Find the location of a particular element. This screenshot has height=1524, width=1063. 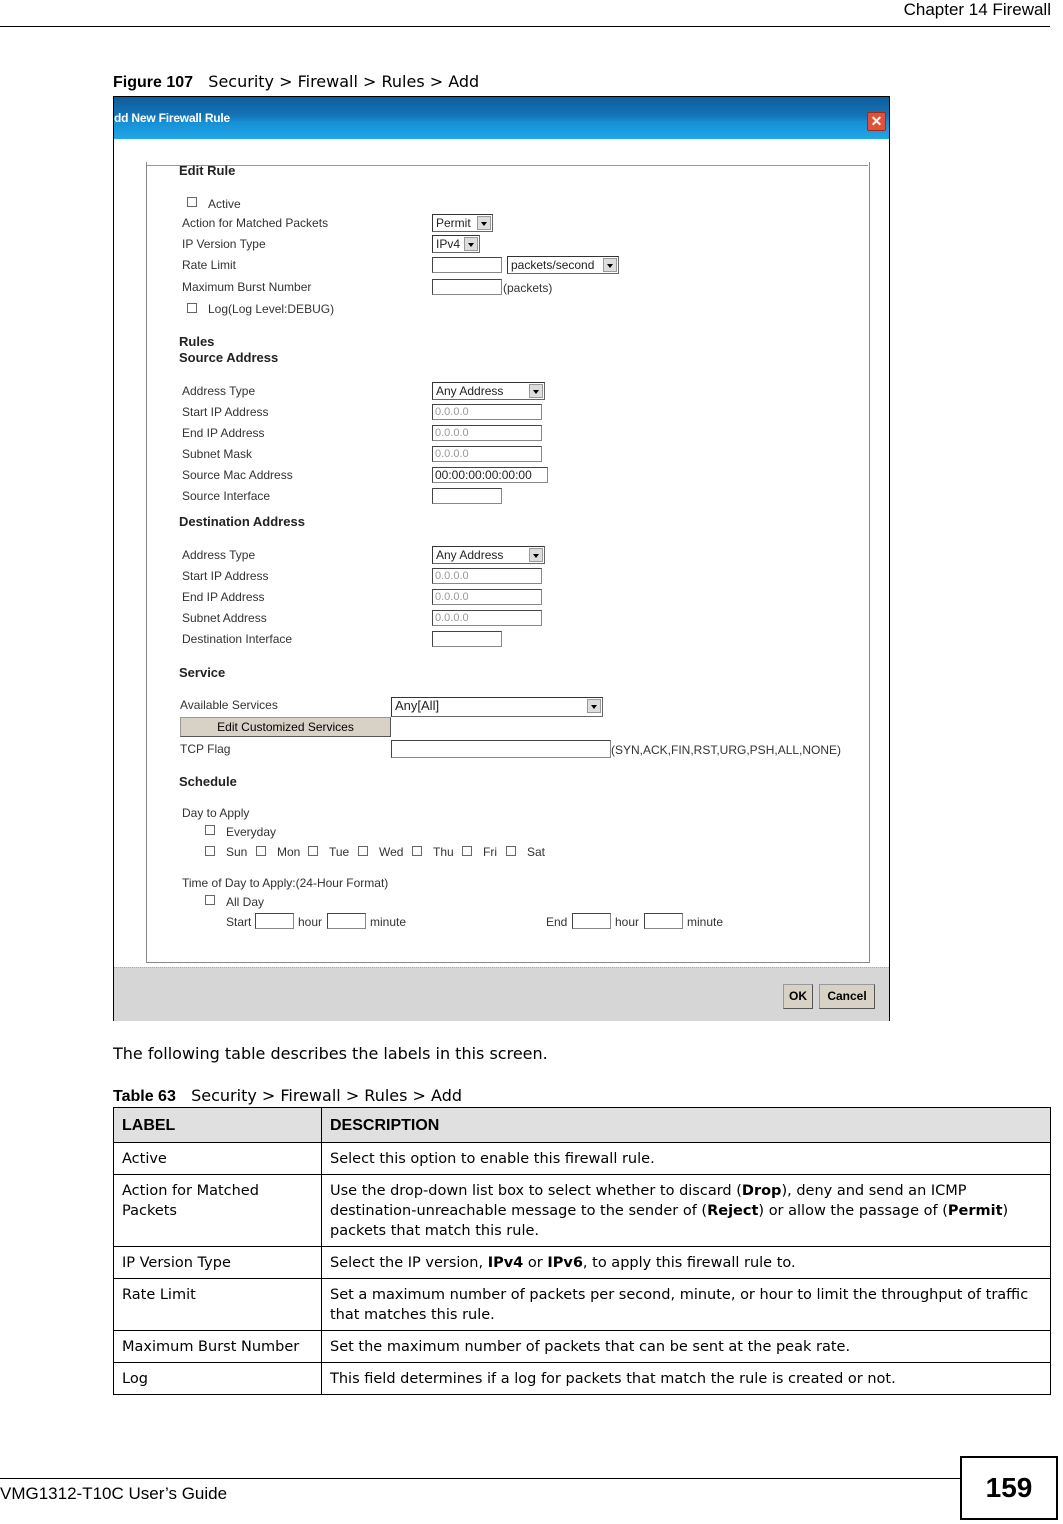

edit-customized-services-button: Edit Customized Services is located at coordinates (285, 727).